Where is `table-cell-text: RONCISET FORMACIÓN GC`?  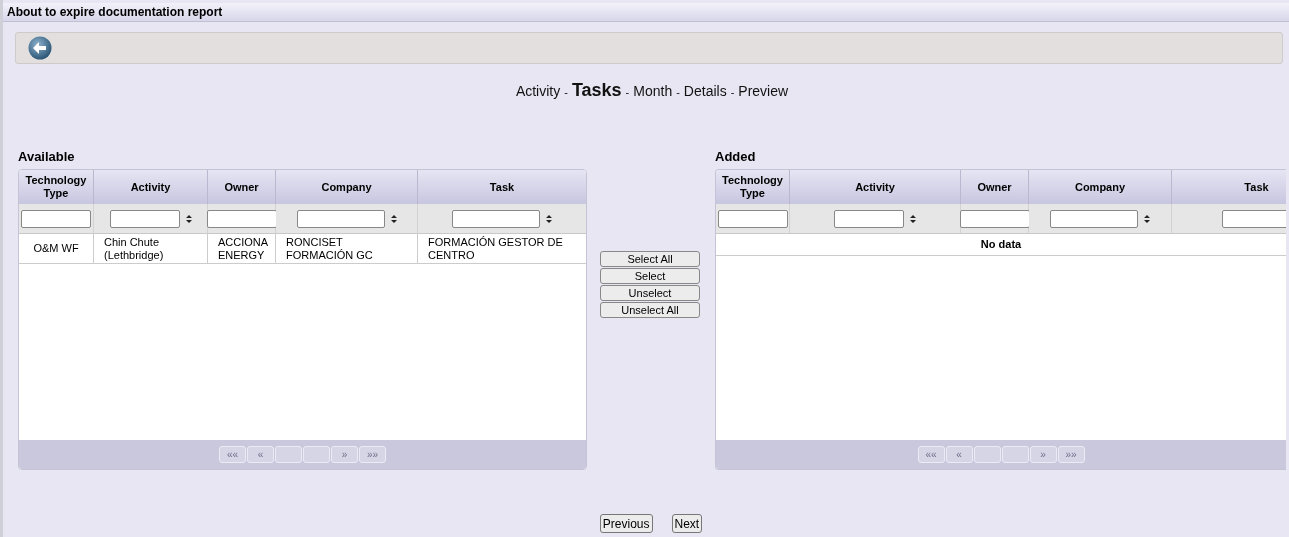 table-cell-text: RONCISET FORMACIÓN GC is located at coordinates (330, 249).